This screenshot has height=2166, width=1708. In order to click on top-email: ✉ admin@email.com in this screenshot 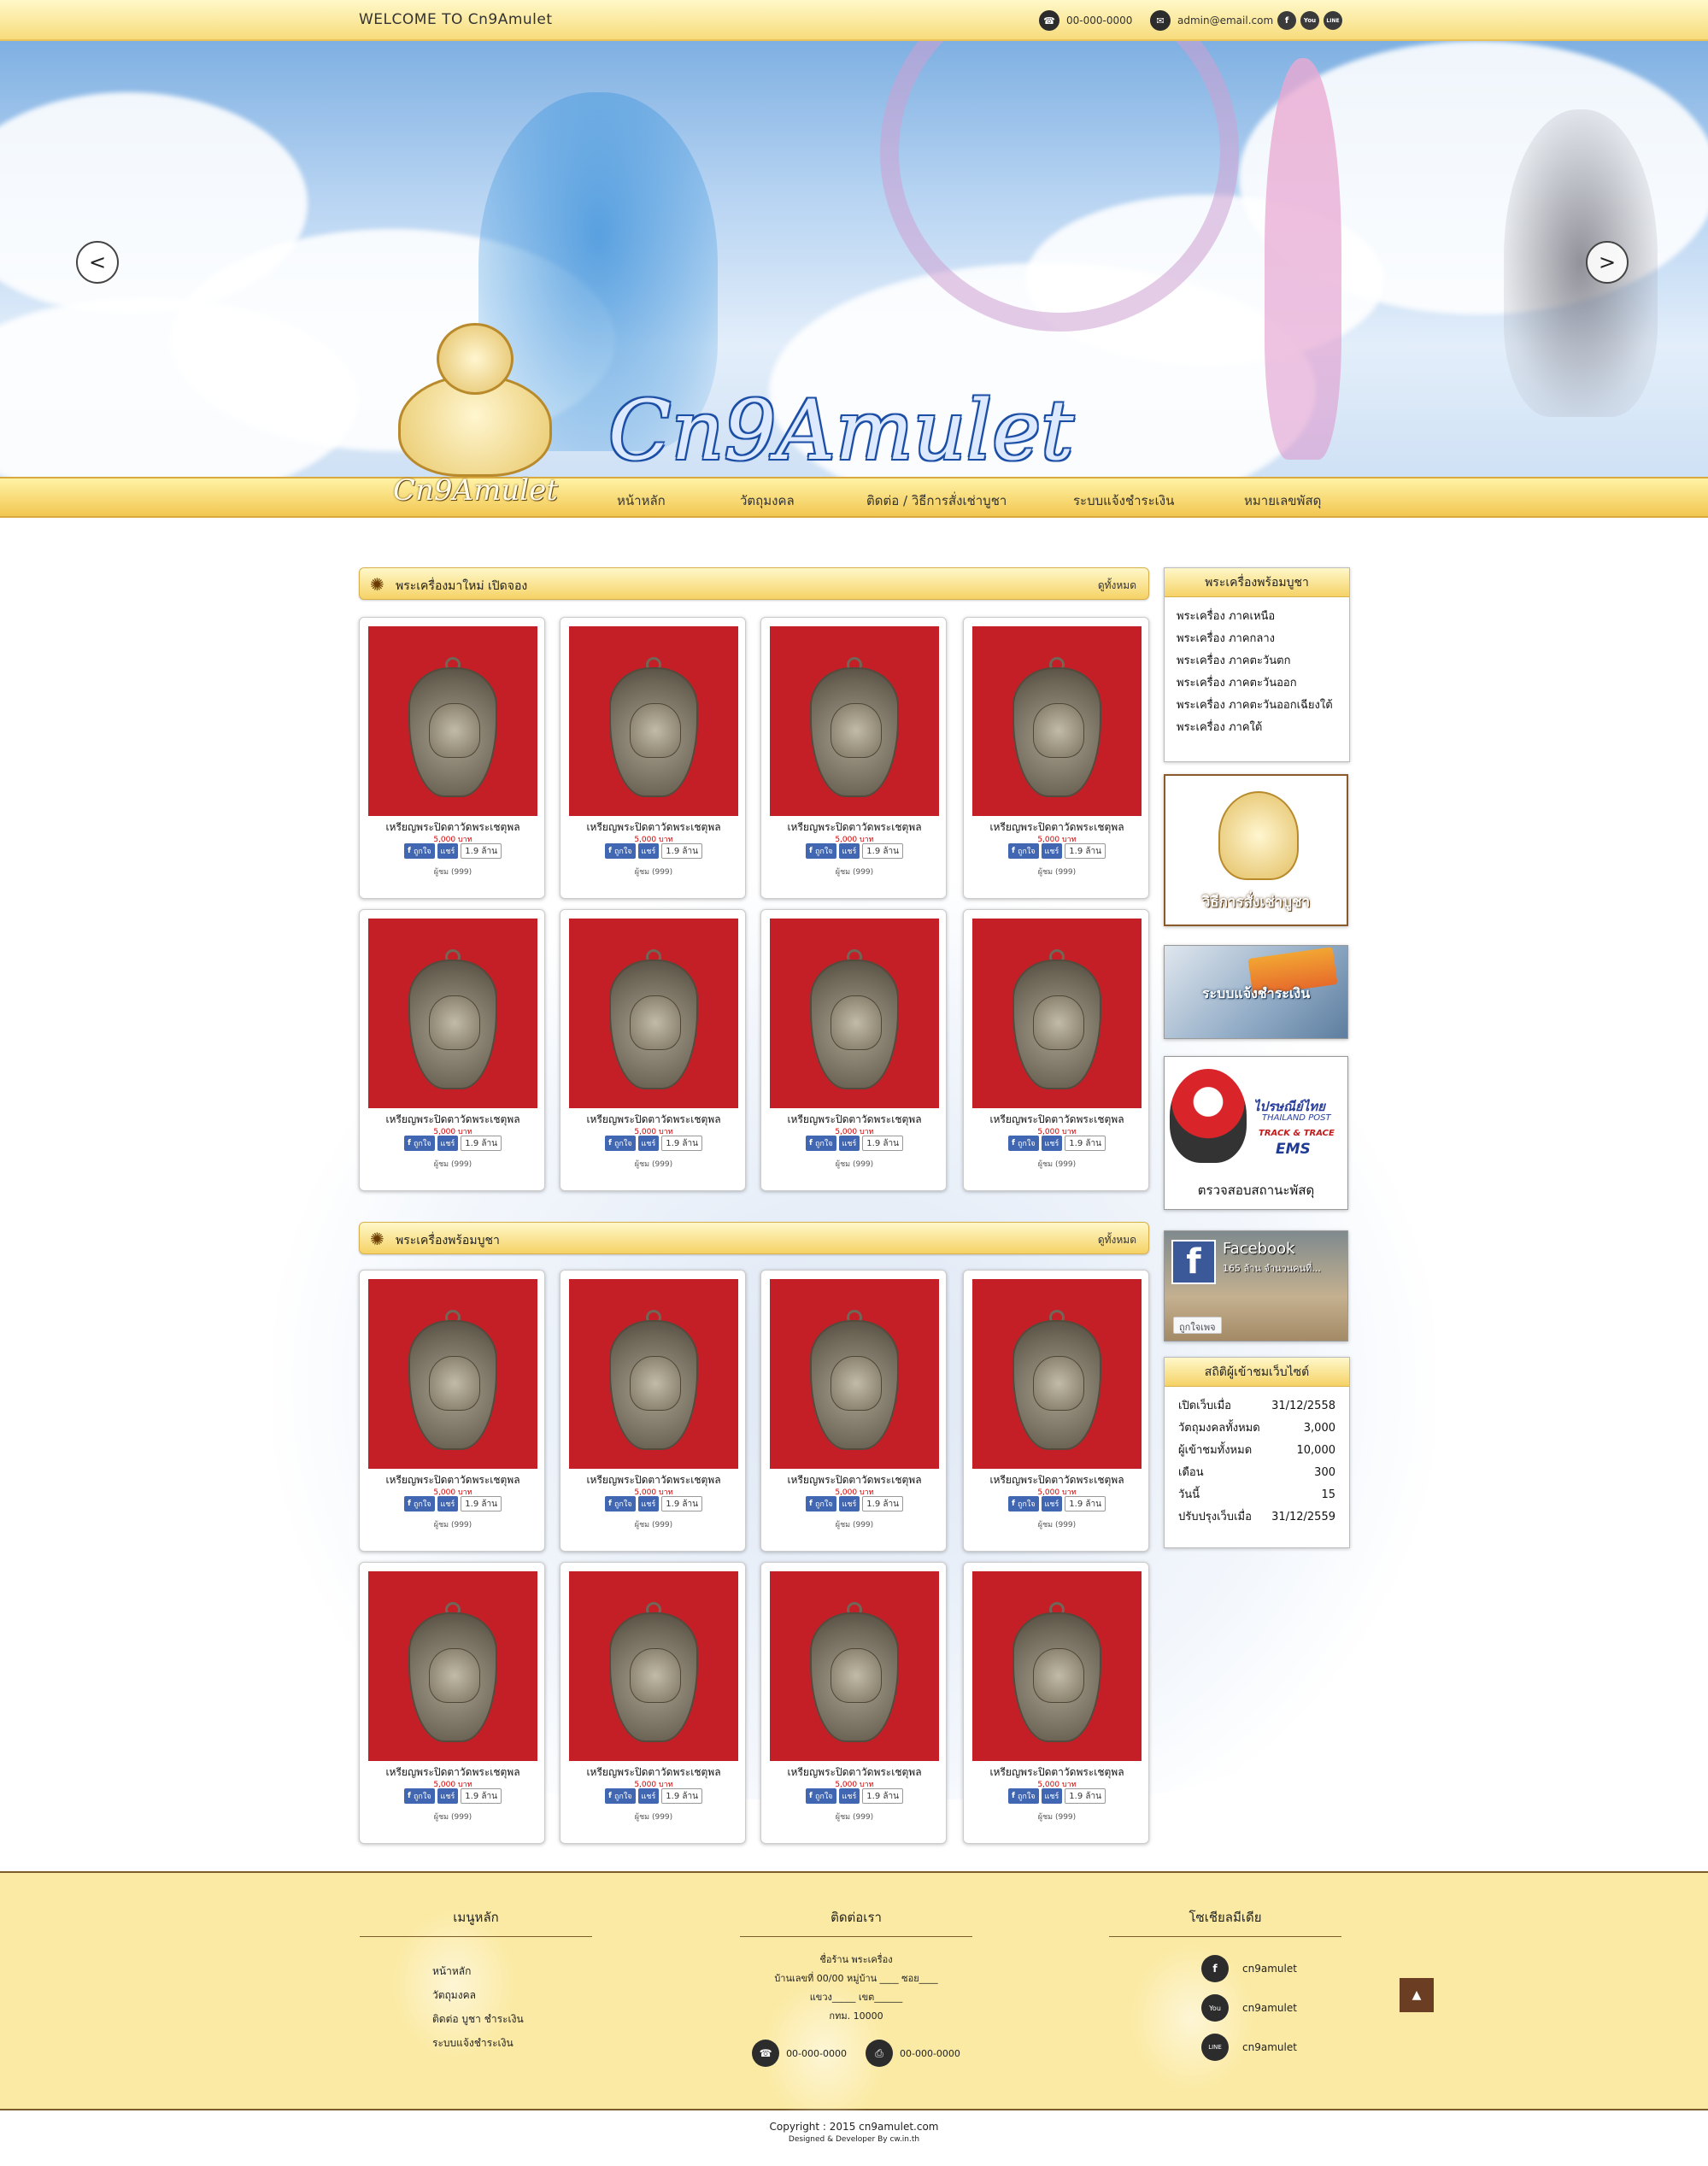, I will do `click(1211, 20)`.